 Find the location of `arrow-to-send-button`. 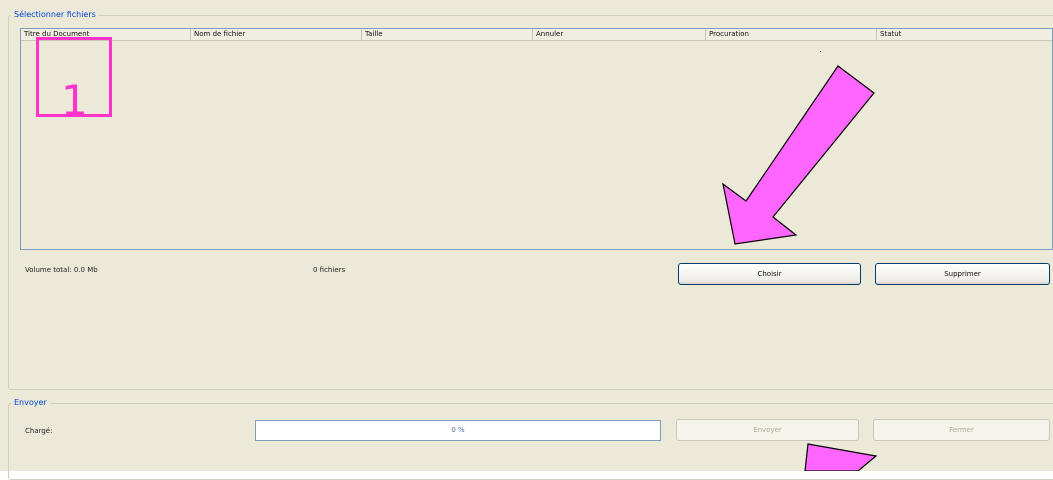

arrow-to-send-button is located at coordinates (841, 457).